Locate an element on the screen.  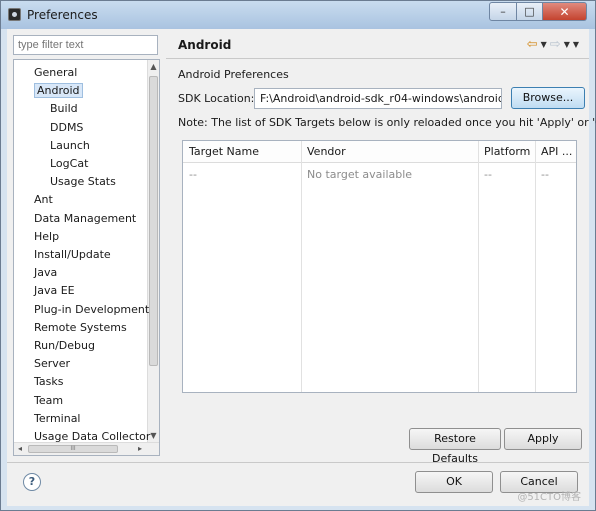
tree-item-label: LogCat is located at coordinates (69, 163).